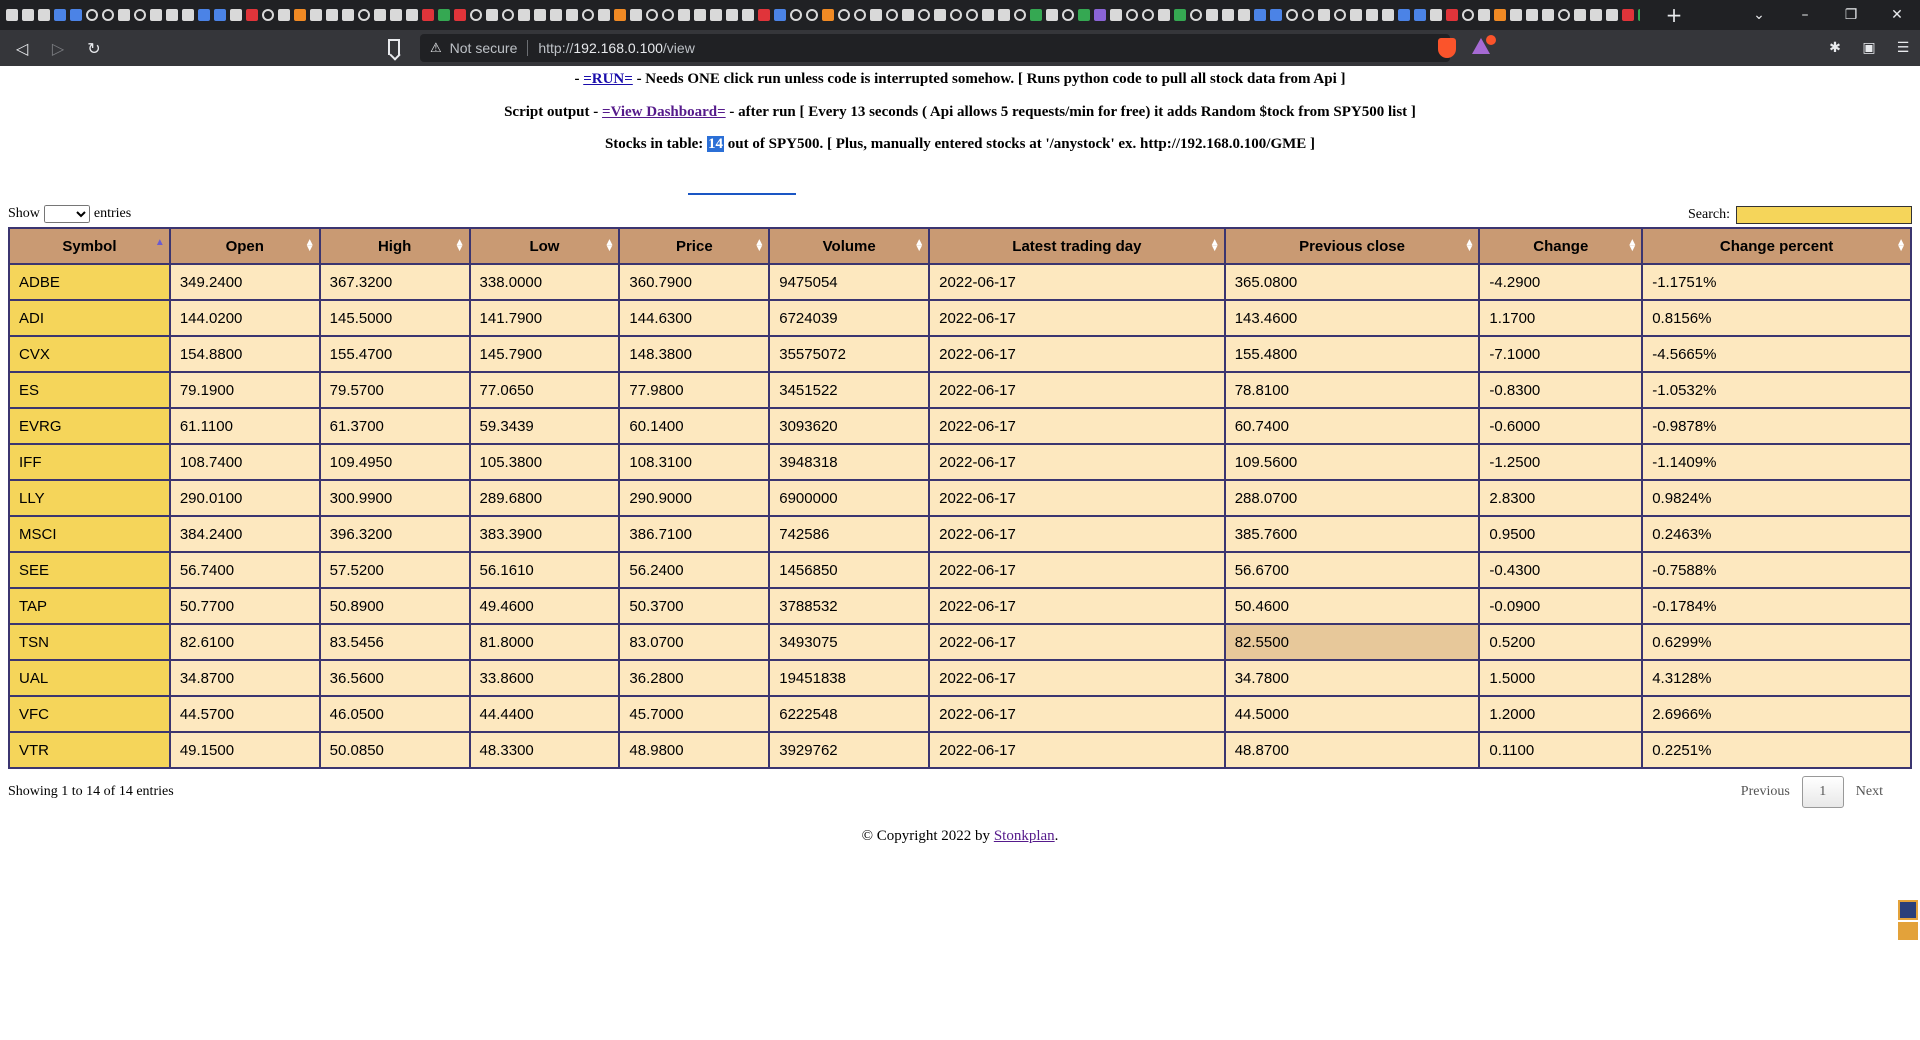 The image size is (1920, 1040). What do you see at coordinates (1897, 15) in the screenshot?
I see `close-icon: ✕` at bounding box center [1897, 15].